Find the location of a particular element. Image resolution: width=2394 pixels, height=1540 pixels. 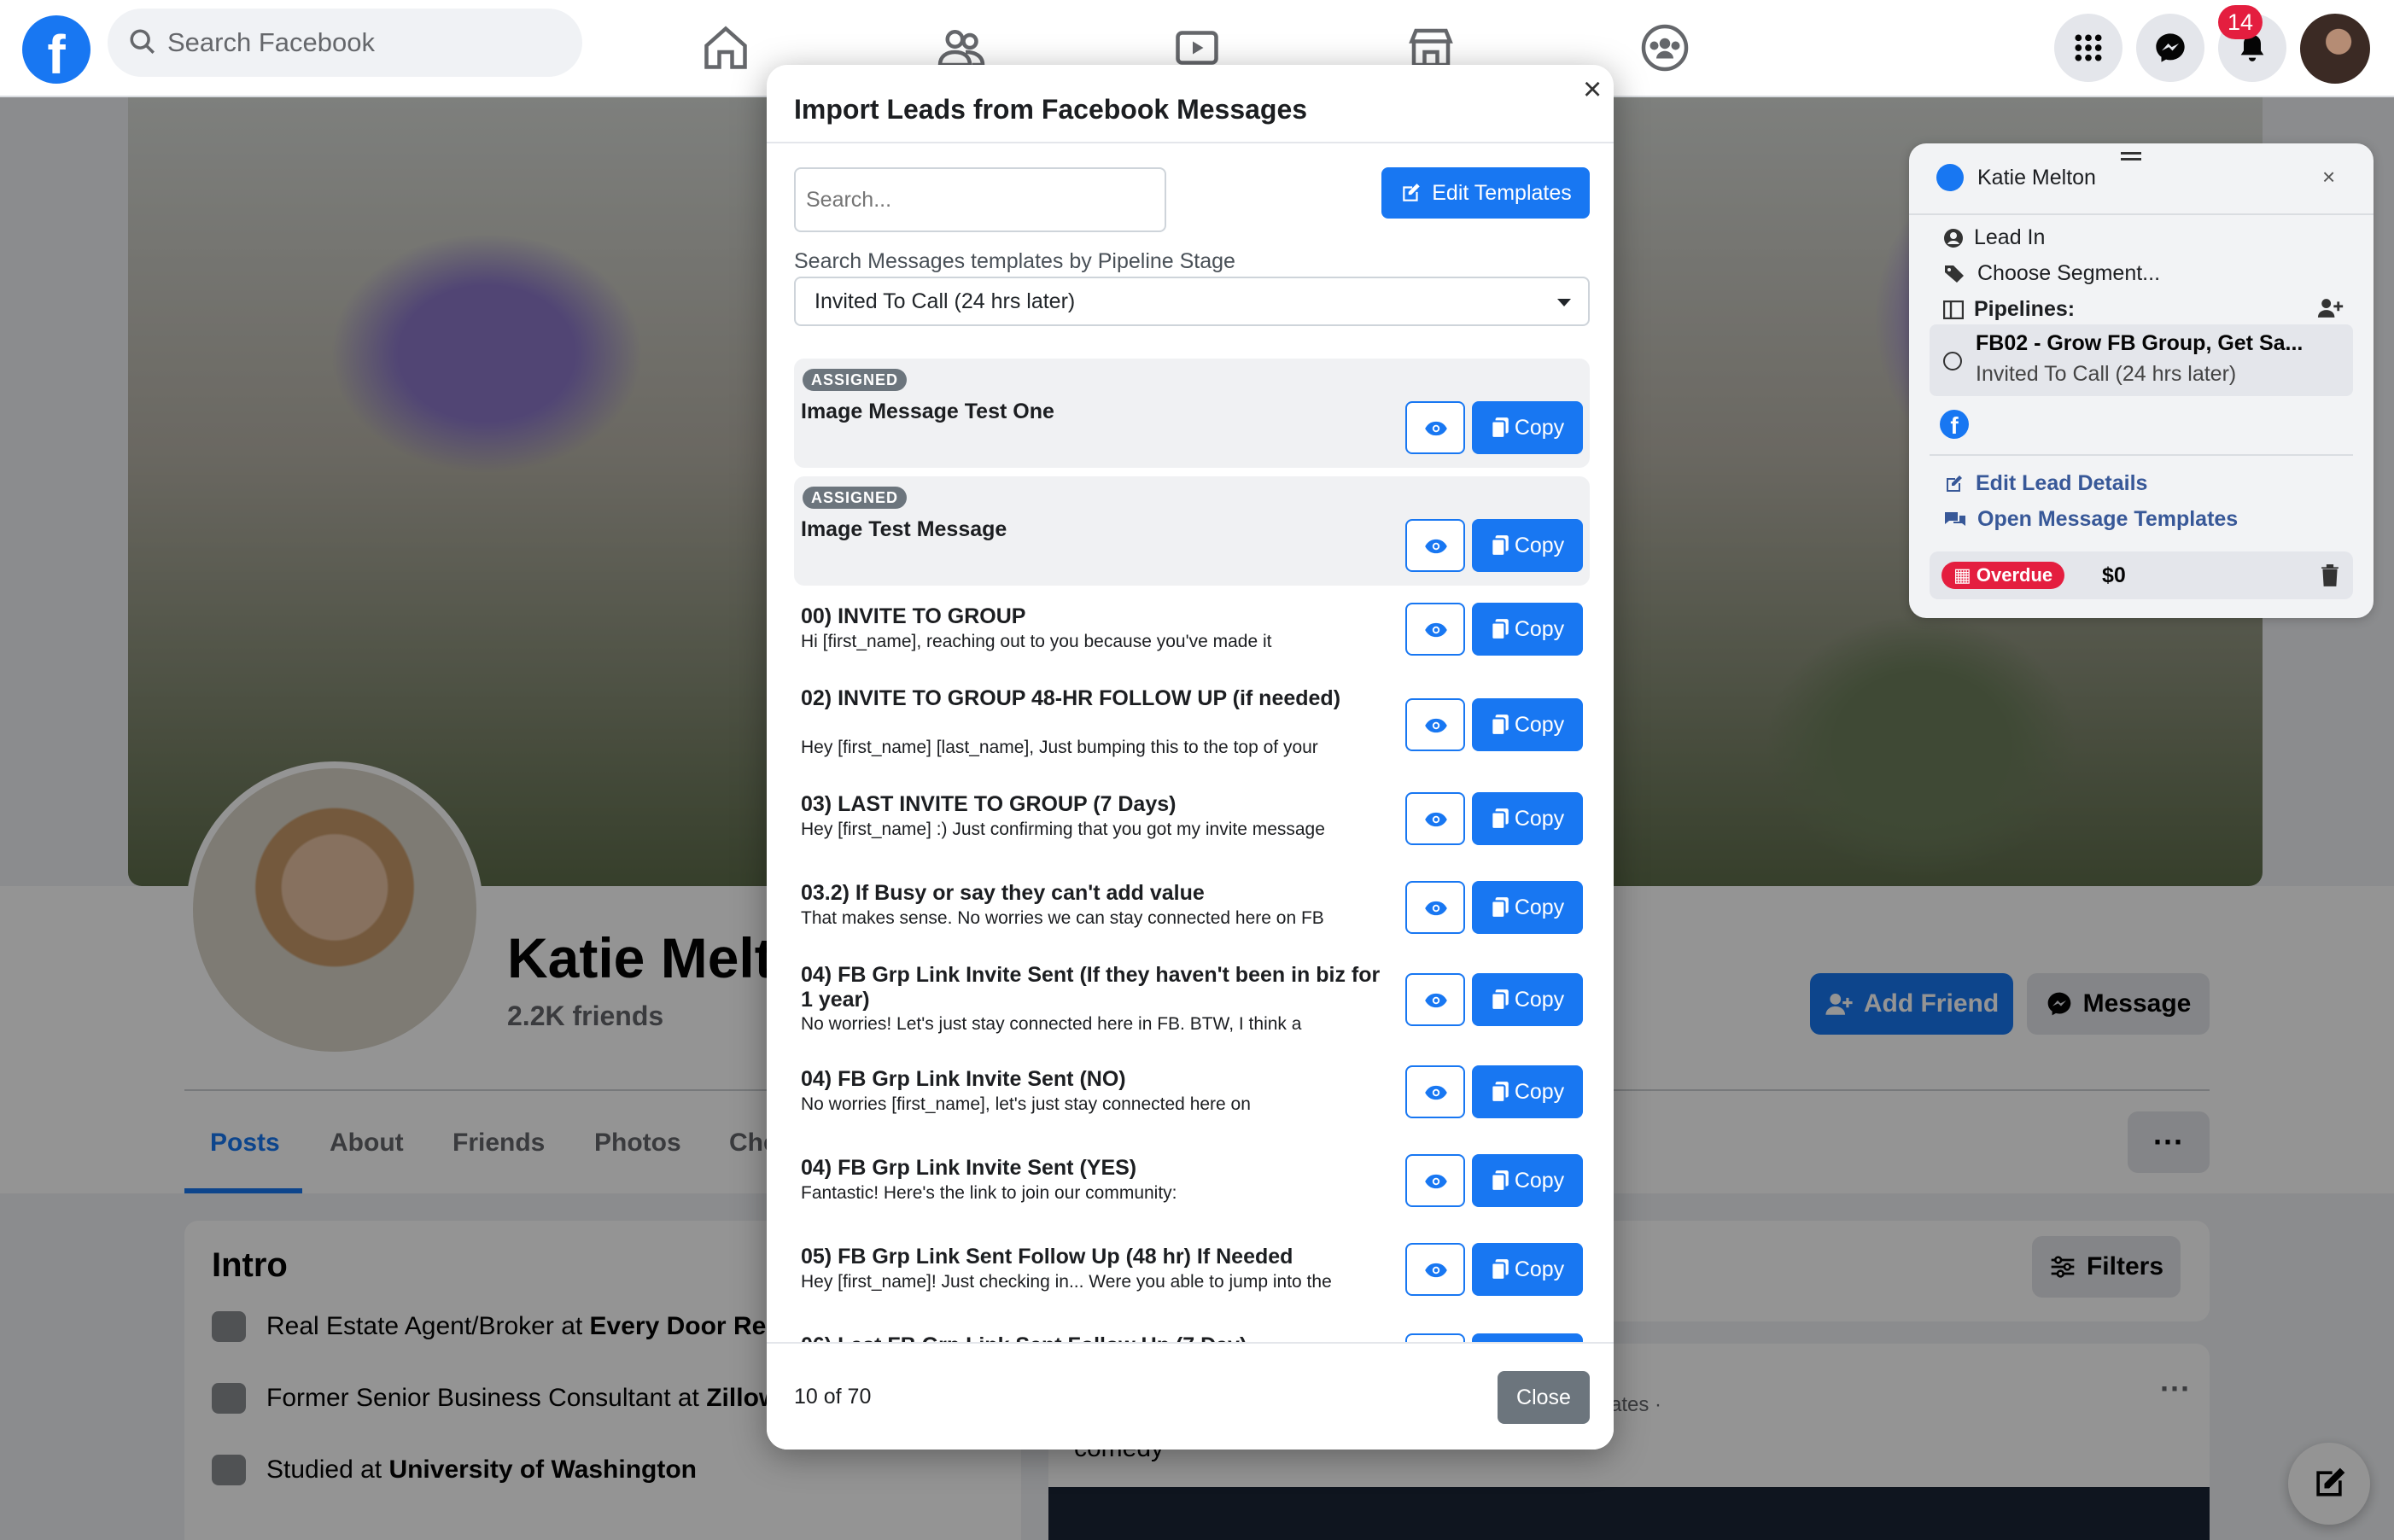

lead-panel-close-button: × is located at coordinates (2328, 177).